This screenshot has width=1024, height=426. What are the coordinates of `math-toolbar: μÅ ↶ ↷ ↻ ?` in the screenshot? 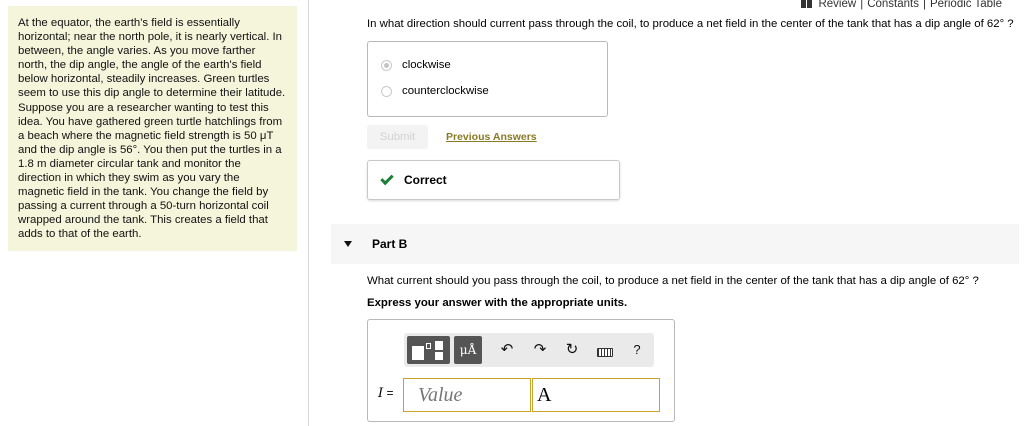 It's located at (529, 350).